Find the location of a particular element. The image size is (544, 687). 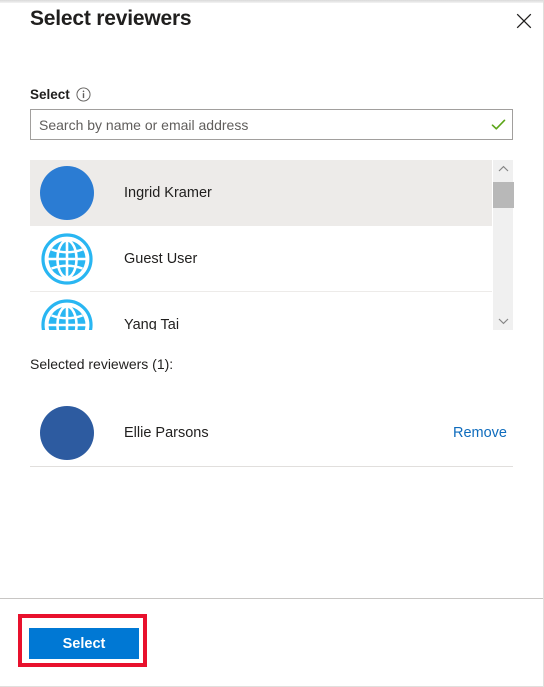

search-field-wrapper is located at coordinates (271, 124).